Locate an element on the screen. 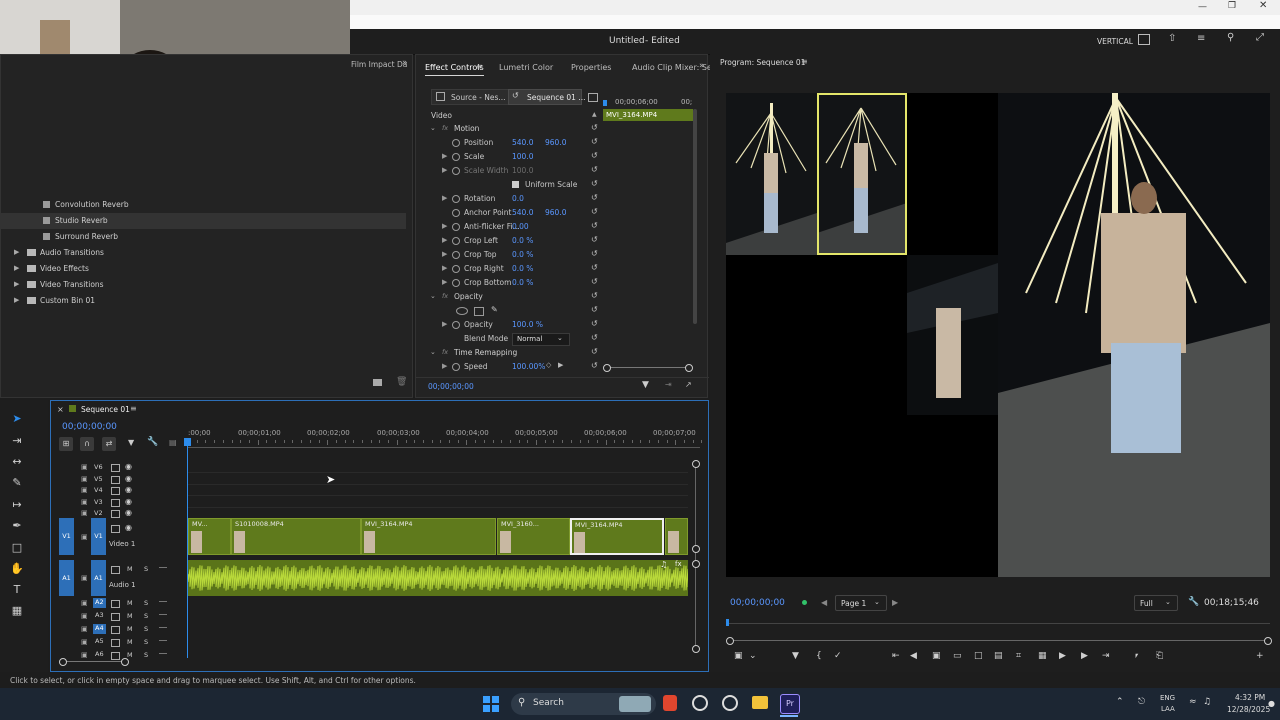  track-name: A5 is located at coordinates (99, 642).